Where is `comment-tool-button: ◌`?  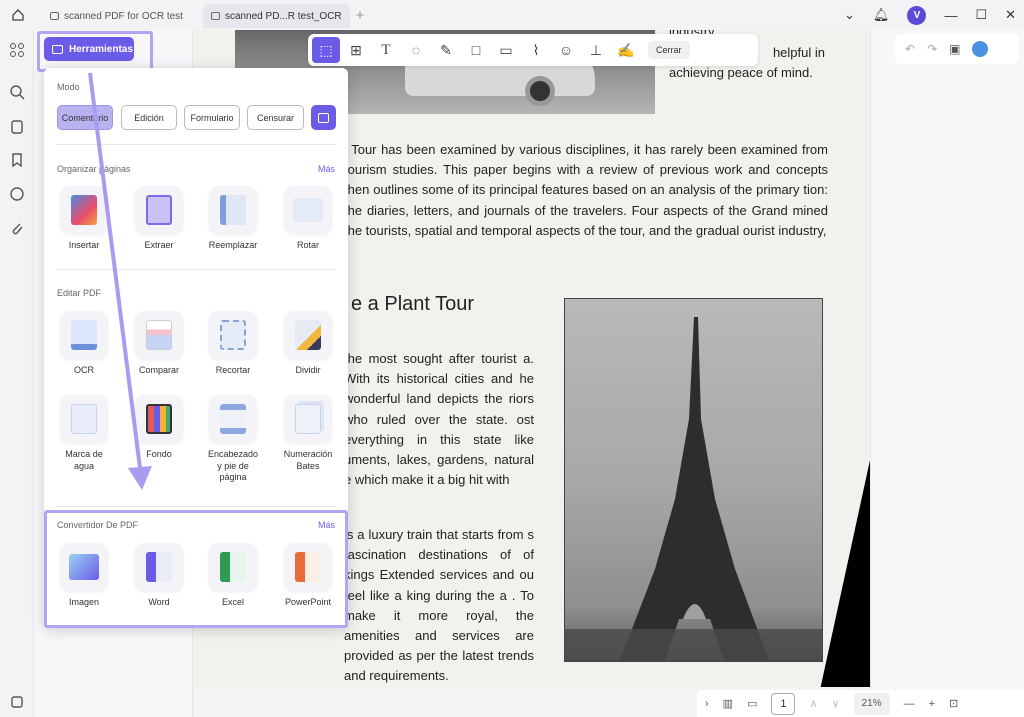 comment-tool-button: ◌ is located at coordinates (416, 50).